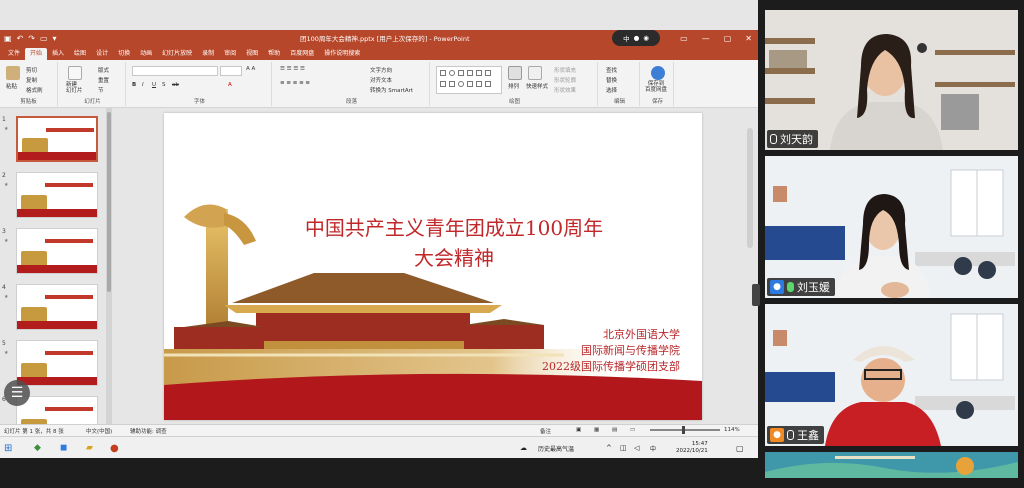  What do you see at coordinates (103, 80) in the screenshot?
I see `reset-button: 重置` at bounding box center [103, 80].